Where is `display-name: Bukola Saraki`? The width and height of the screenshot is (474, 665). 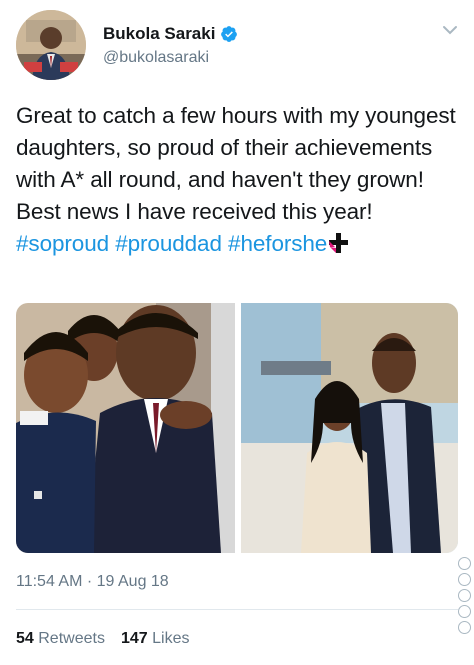 display-name: Bukola Saraki is located at coordinates (159, 34).